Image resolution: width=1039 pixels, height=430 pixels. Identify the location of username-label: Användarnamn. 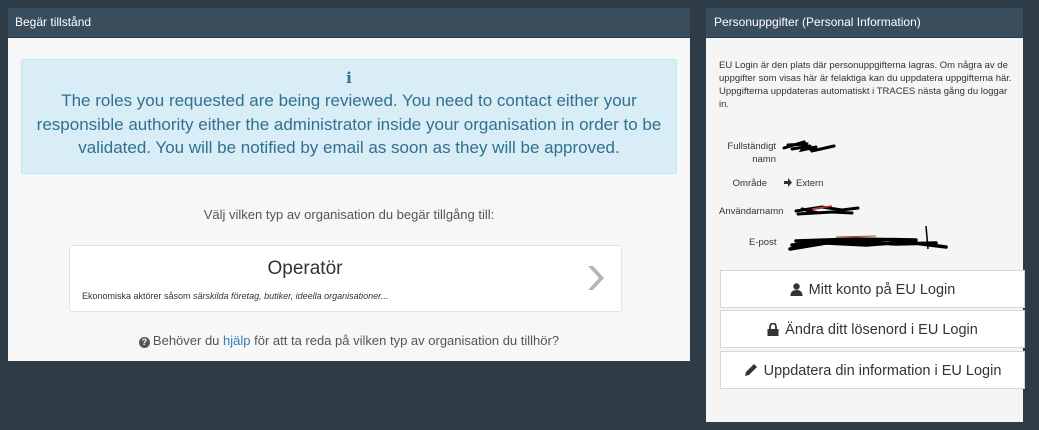
(751, 211).